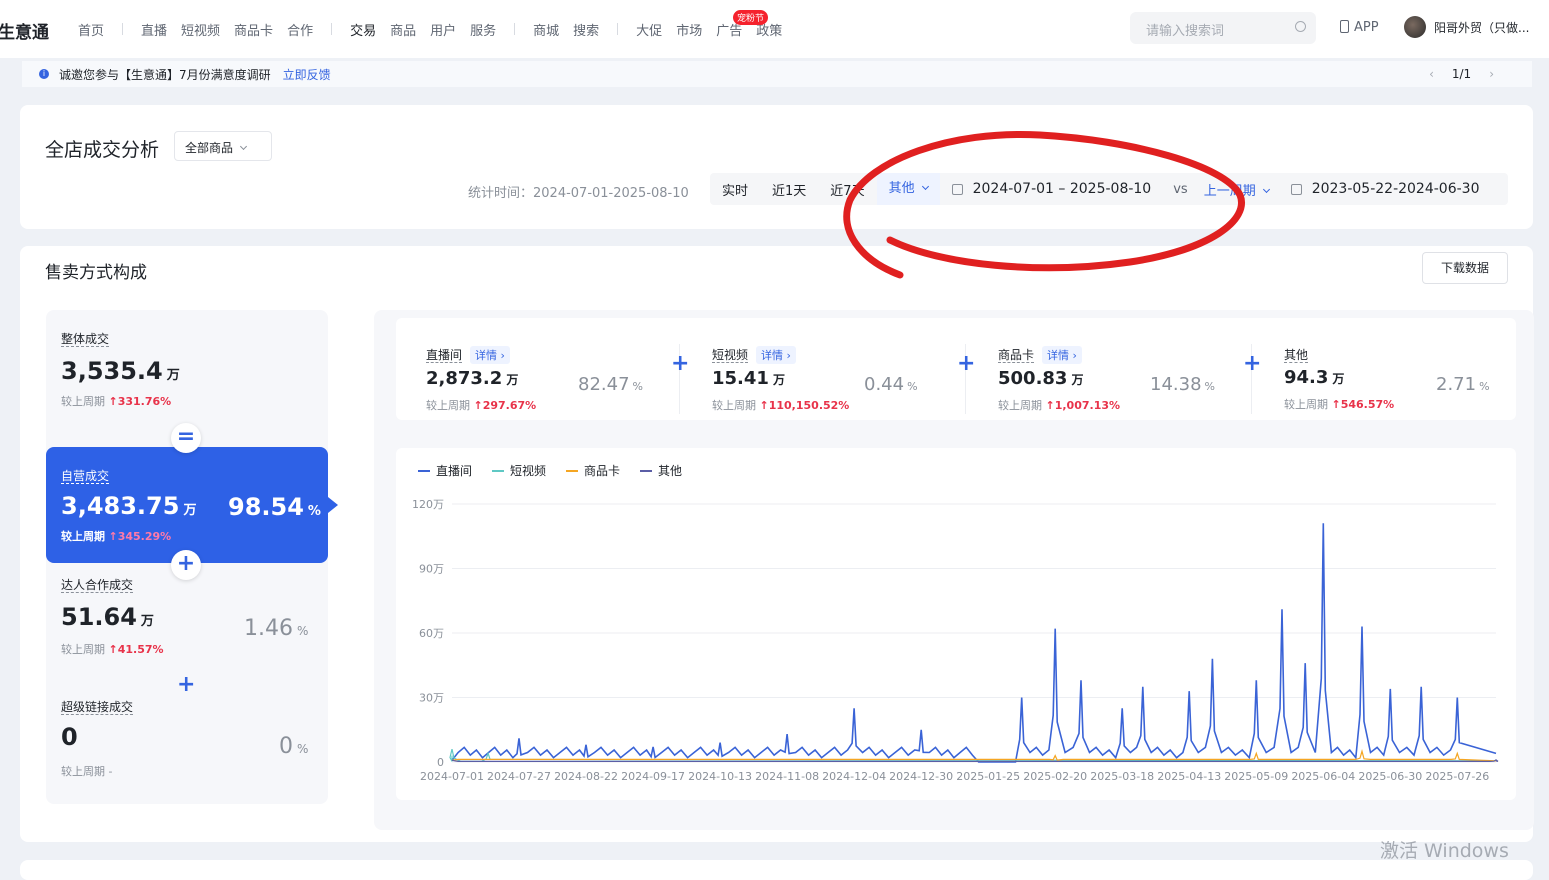 The image size is (1549, 880). What do you see at coordinates (165, 74) in the screenshot?
I see `notice-text: 诚邀您参与【生意通】7月份满意度调研` at bounding box center [165, 74].